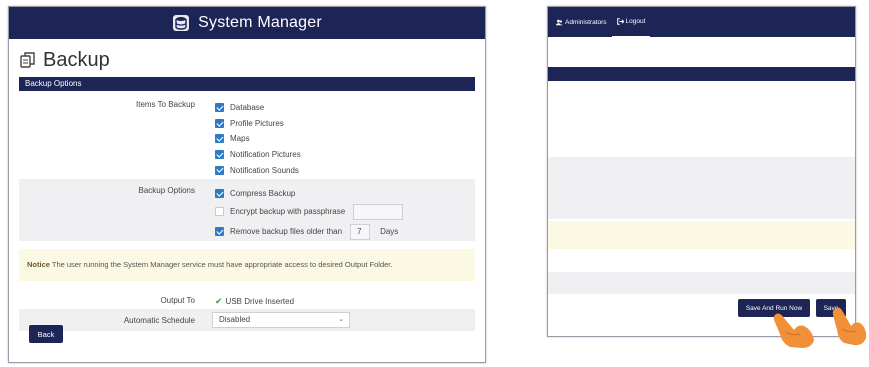  What do you see at coordinates (345, 108) in the screenshot?
I see `item-database: Database` at bounding box center [345, 108].